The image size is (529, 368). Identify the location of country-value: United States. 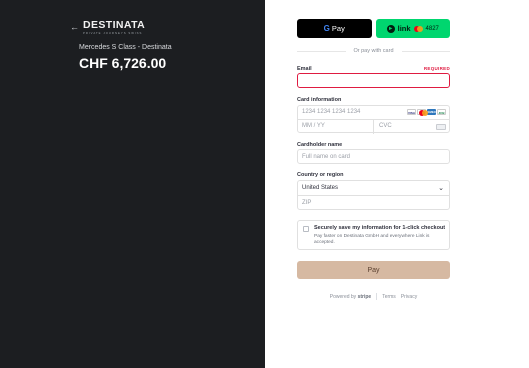
(320, 188).